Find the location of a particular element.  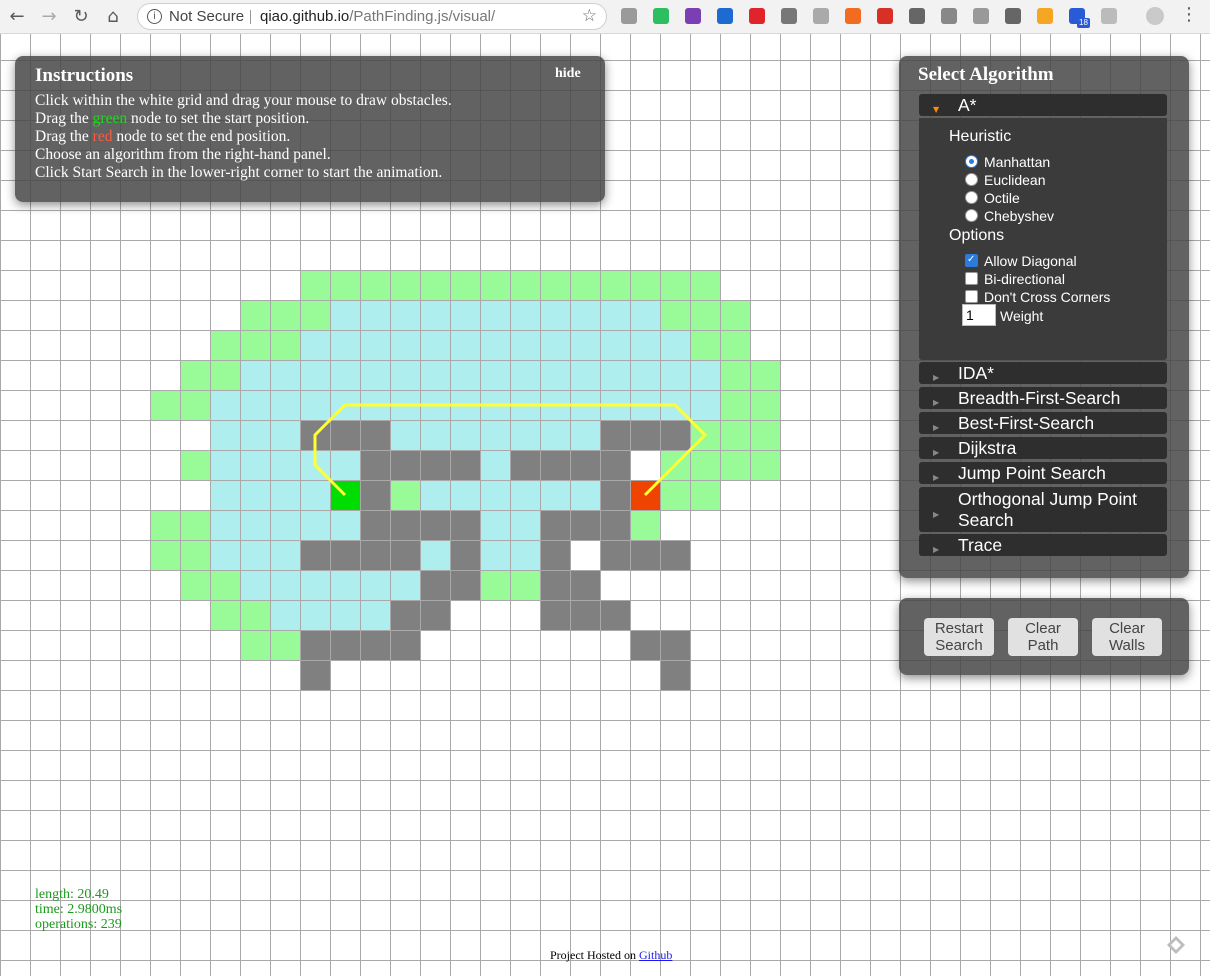

puzzle-icon is located at coordinates (821, 16).